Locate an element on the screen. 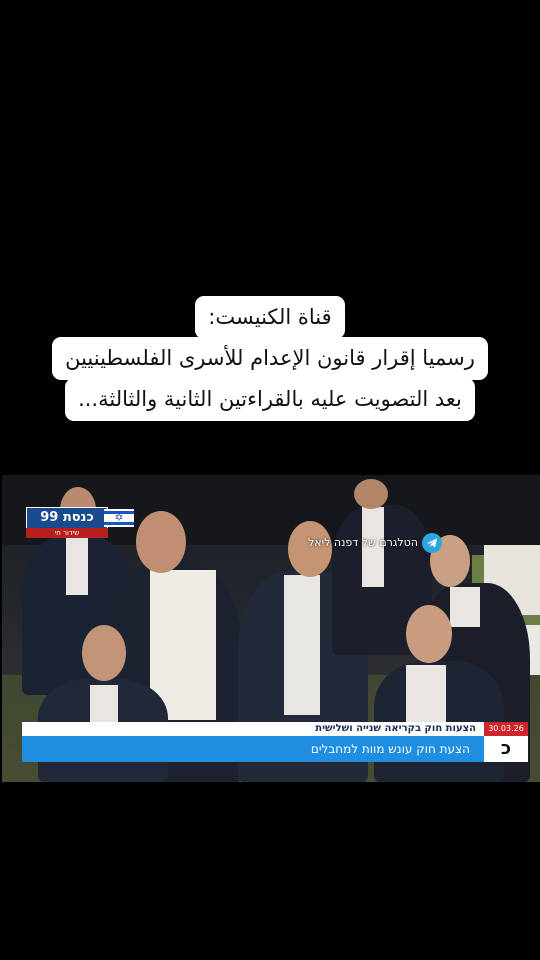 The image size is (540, 960). live-label: שידור חי is located at coordinates (67, 533).